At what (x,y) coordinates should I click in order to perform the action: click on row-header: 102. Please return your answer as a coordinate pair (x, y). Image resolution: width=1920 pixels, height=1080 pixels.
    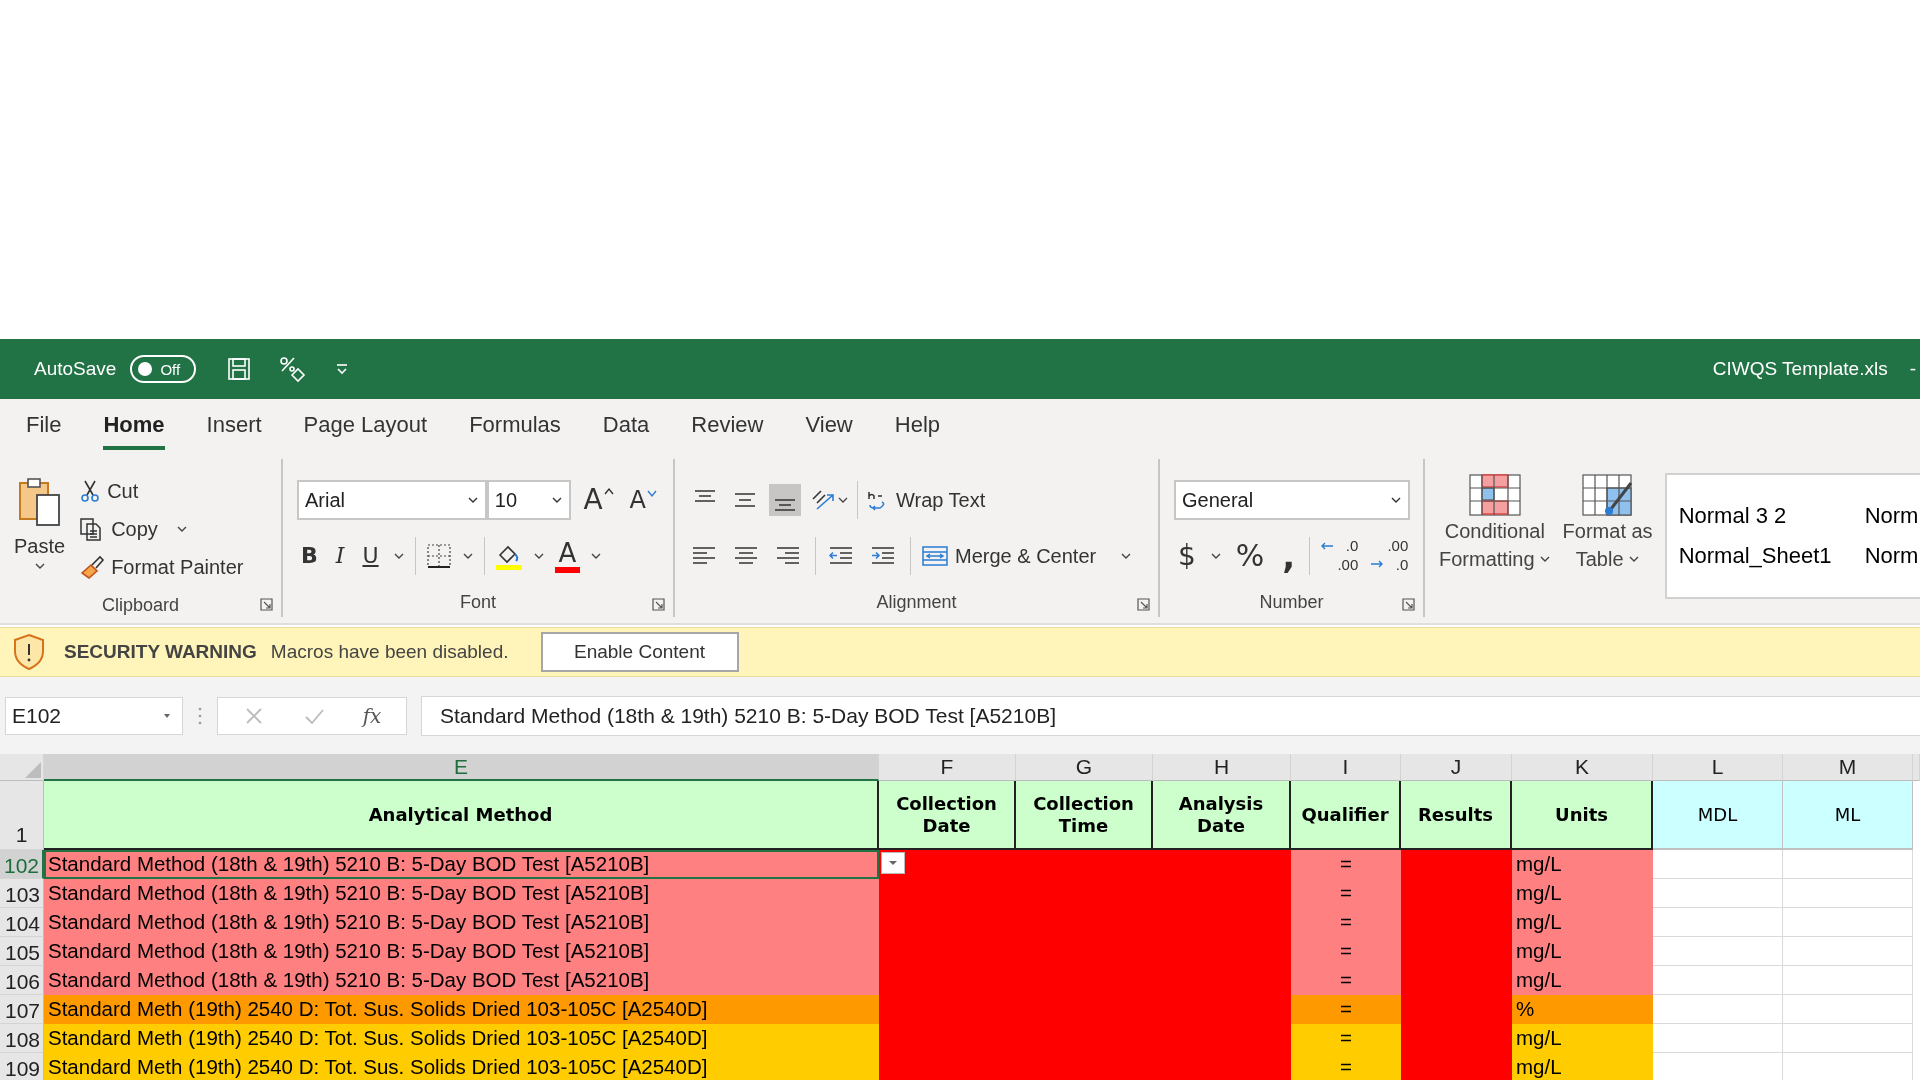
    Looking at the image, I should click on (22, 864).